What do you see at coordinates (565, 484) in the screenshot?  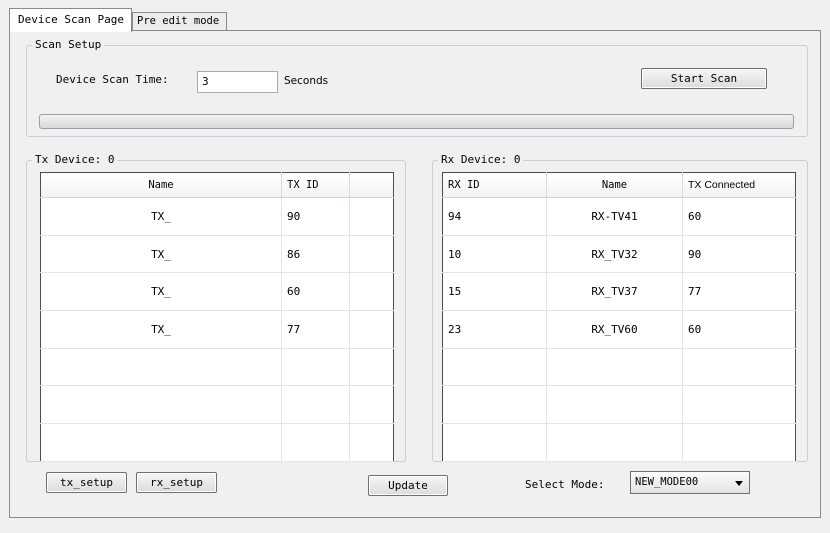 I see `select-mode-label: Select Mode:` at bounding box center [565, 484].